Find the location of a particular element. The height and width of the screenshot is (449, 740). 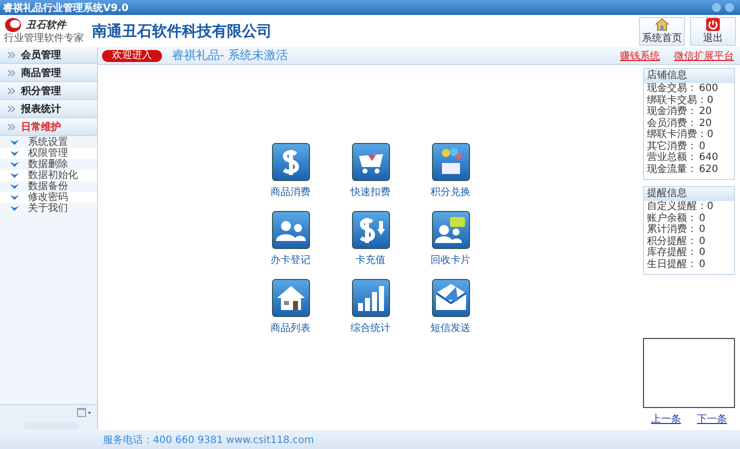

function-tile: 商品列表 is located at coordinates (290, 307).